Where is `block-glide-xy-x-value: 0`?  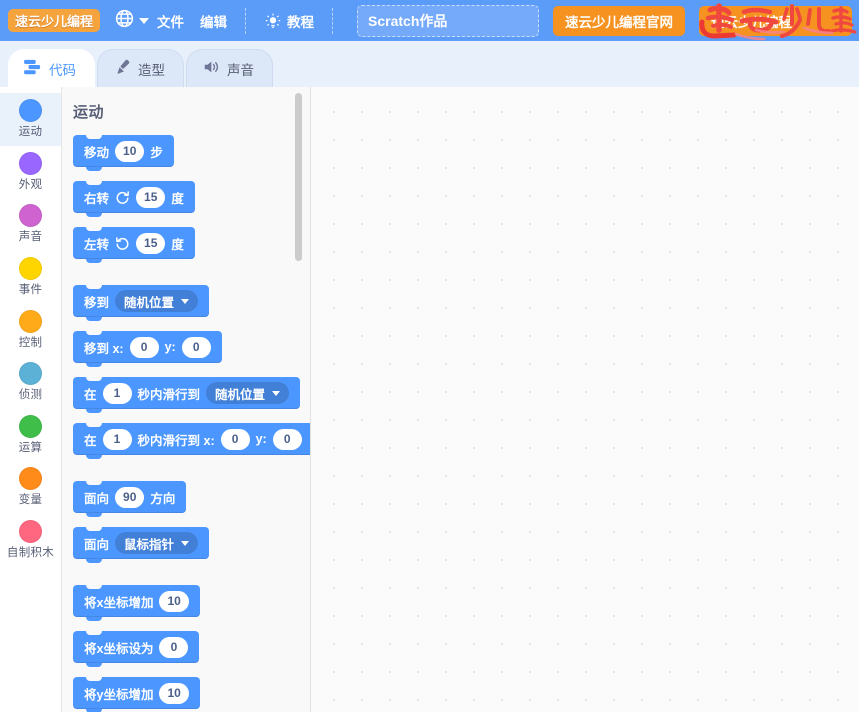
block-glide-xy-x-value: 0 is located at coordinates (235, 439).